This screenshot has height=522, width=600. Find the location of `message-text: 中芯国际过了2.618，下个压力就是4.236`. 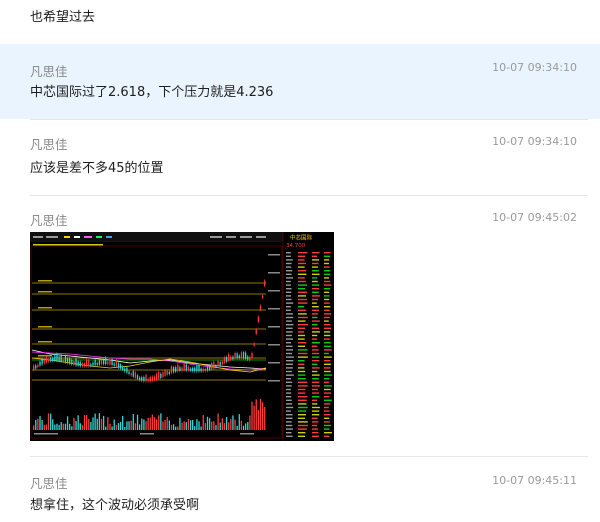

message-text: 中芯国际过了2.618，下个压力就是4.236 is located at coordinates (152, 92).